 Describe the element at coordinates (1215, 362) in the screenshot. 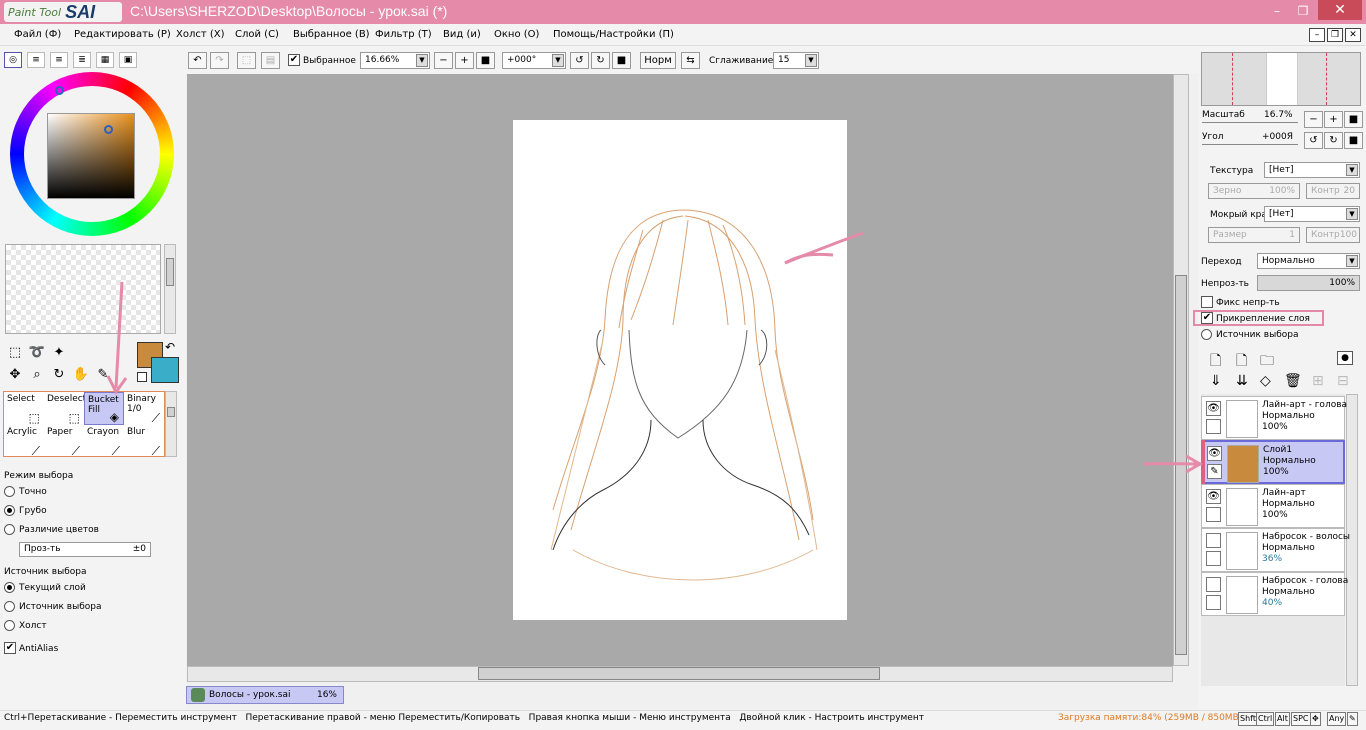

I see `new-layer-icon: 🗋` at that location.